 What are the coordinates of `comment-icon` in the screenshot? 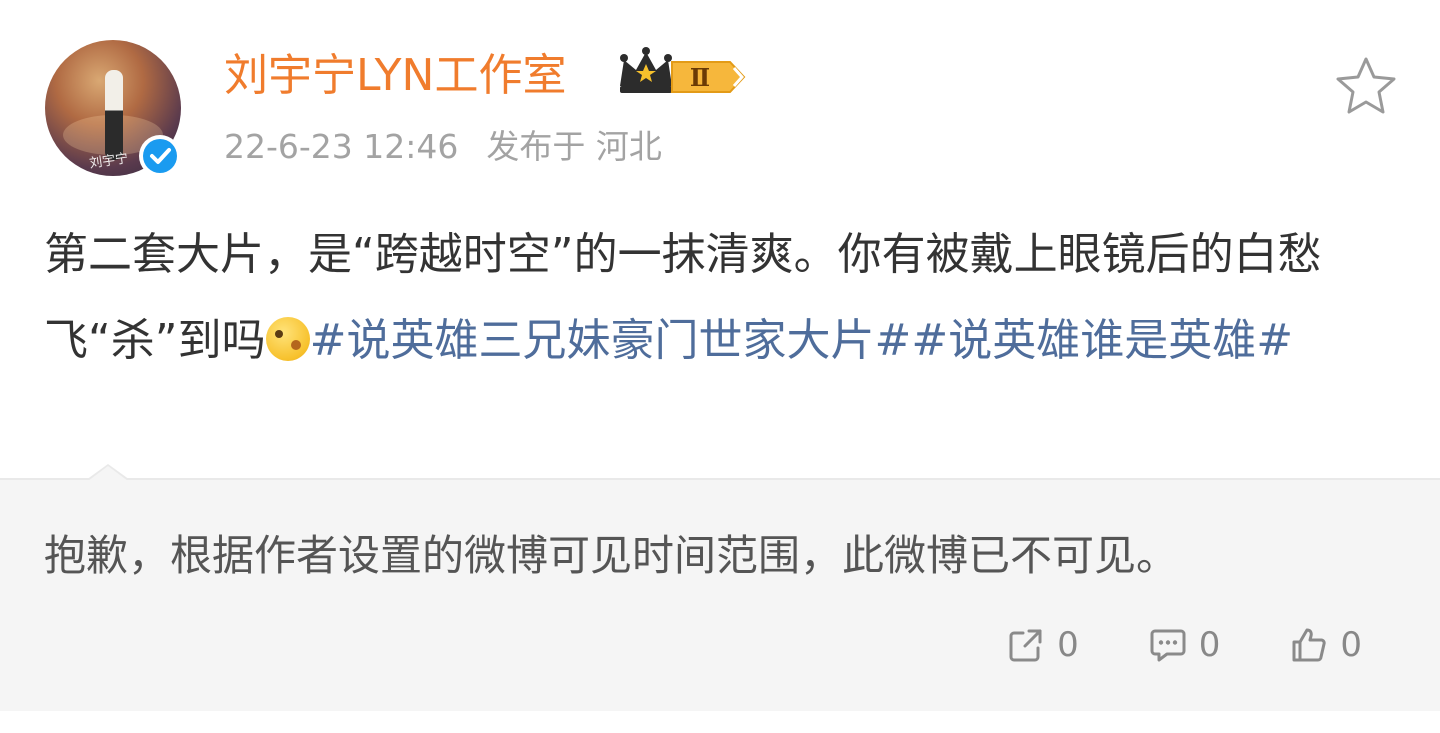 It's located at (1168, 645).